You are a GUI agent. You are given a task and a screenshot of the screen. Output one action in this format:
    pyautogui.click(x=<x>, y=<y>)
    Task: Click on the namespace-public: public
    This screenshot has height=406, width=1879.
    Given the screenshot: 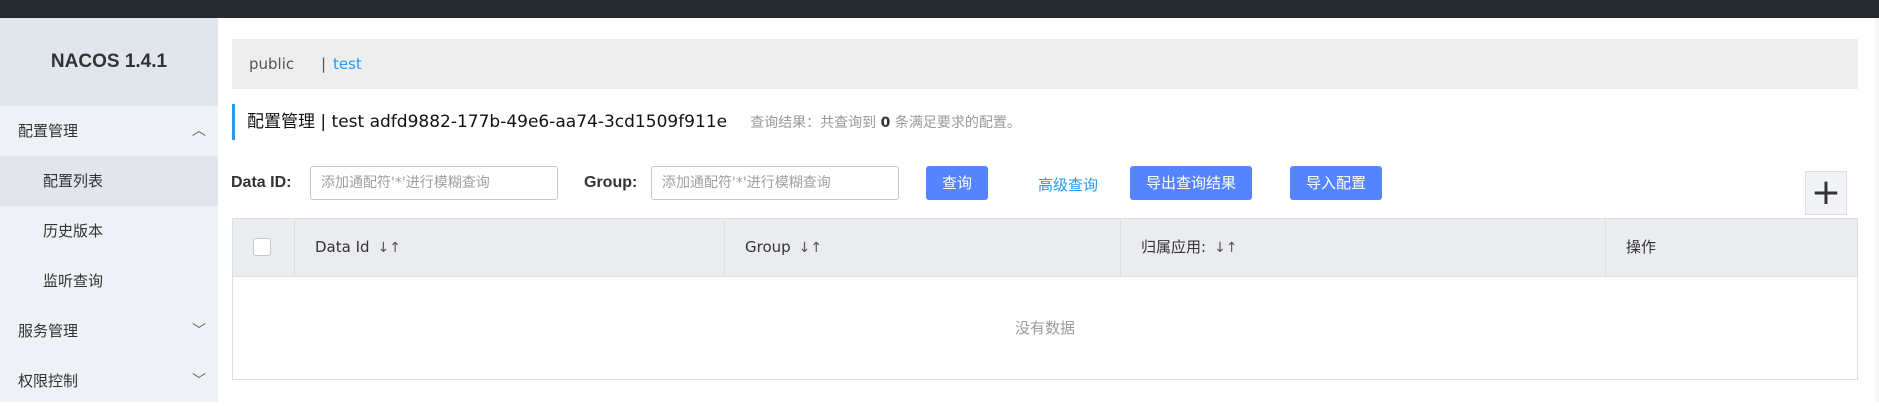 What is the action you would take?
    pyautogui.click(x=271, y=64)
    